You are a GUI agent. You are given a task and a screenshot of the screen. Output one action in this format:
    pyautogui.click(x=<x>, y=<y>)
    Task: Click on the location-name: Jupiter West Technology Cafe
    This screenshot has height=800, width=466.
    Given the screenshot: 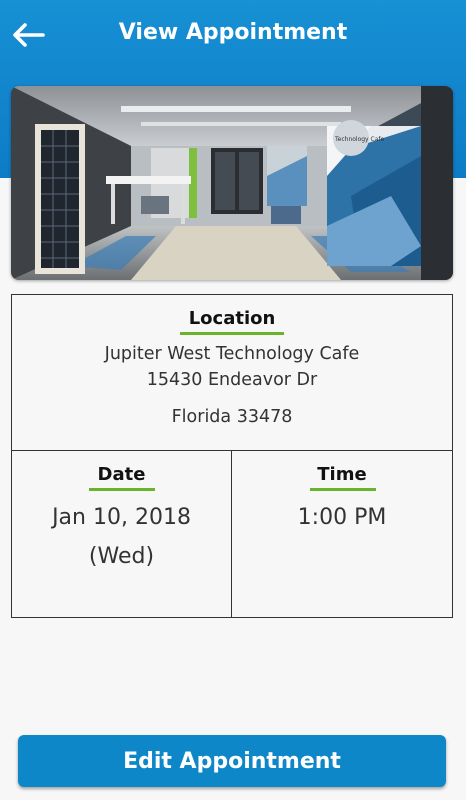 What is the action you would take?
    pyautogui.click(x=232, y=354)
    